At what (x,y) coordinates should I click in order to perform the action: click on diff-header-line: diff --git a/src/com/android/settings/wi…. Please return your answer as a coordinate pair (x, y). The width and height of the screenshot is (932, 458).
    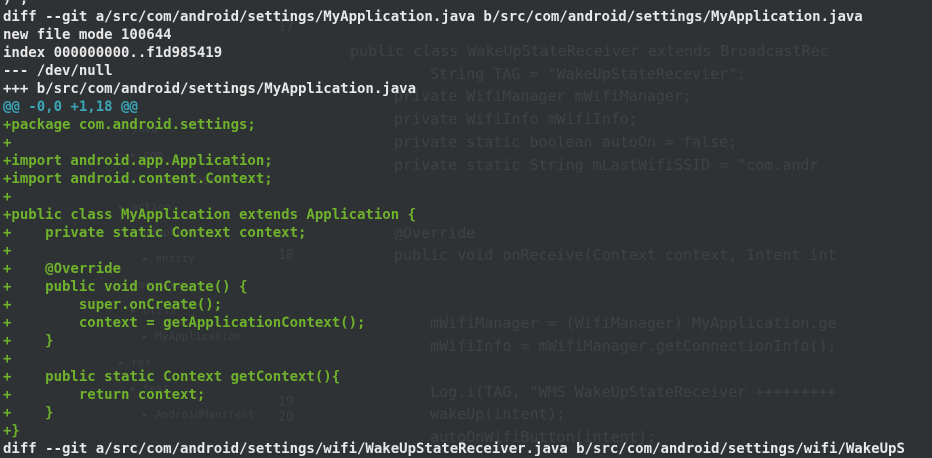
    Looking at the image, I should click on (454, 449).